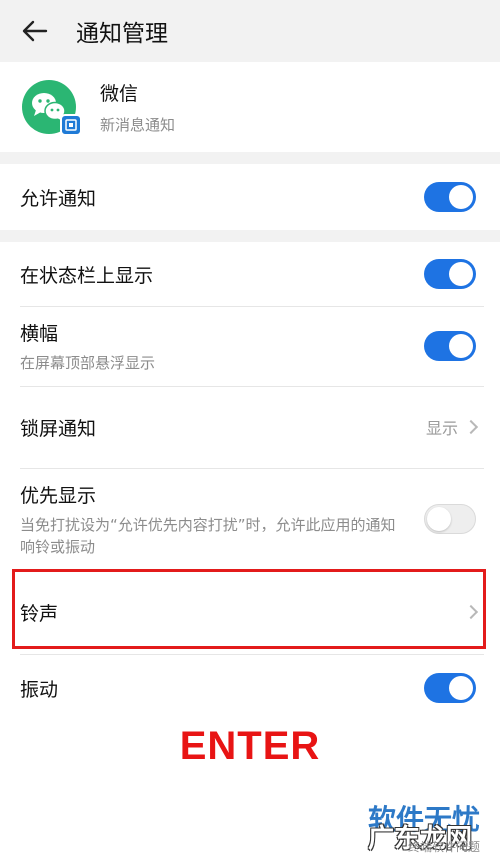  What do you see at coordinates (250, 31) in the screenshot?
I see `header: 通知管理` at bounding box center [250, 31].